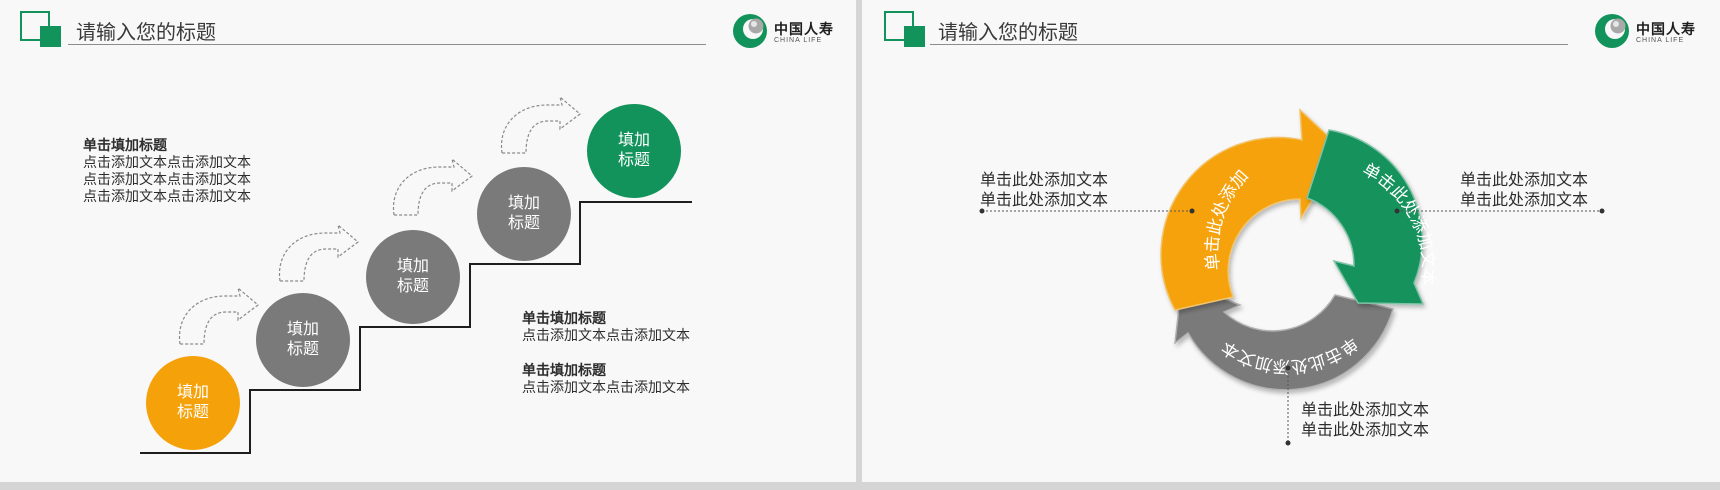 Image resolution: width=1720 pixels, height=490 pixels. I want to click on bottom-text-block-2: 单击填加标题 点击添加文本点击添加文本, so click(606, 379).